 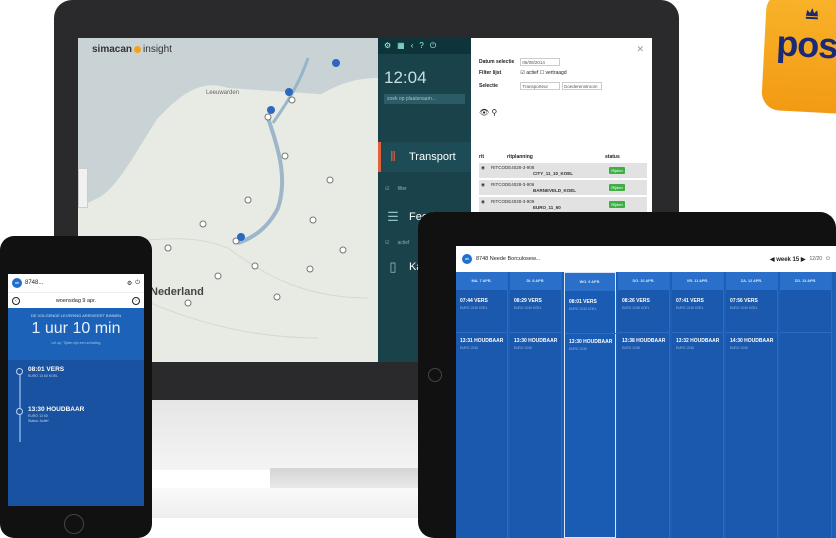 What do you see at coordinates (536, 341) in the screenshot?
I see `slot-time-type: 13:30 HOUDBAAR` at bounding box center [536, 341].